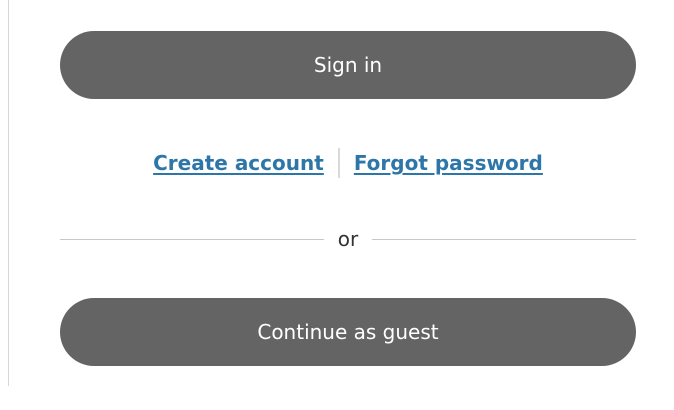 The width and height of the screenshot is (674, 410). What do you see at coordinates (348, 332) in the screenshot?
I see `continue-as-guest-button: Continue as guest` at bounding box center [348, 332].